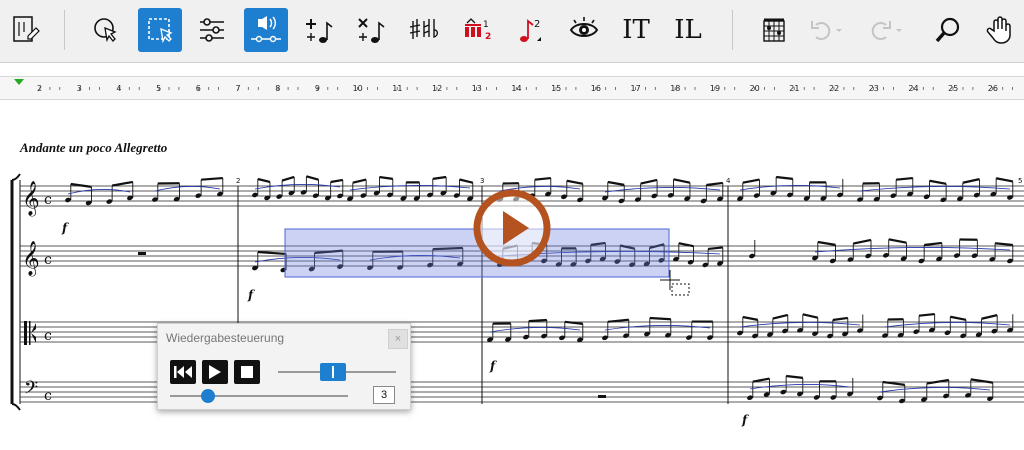 The image size is (1024, 450). What do you see at coordinates (636, 30) in the screenshot?
I see `text-tool-icon: IT` at bounding box center [636, 30].